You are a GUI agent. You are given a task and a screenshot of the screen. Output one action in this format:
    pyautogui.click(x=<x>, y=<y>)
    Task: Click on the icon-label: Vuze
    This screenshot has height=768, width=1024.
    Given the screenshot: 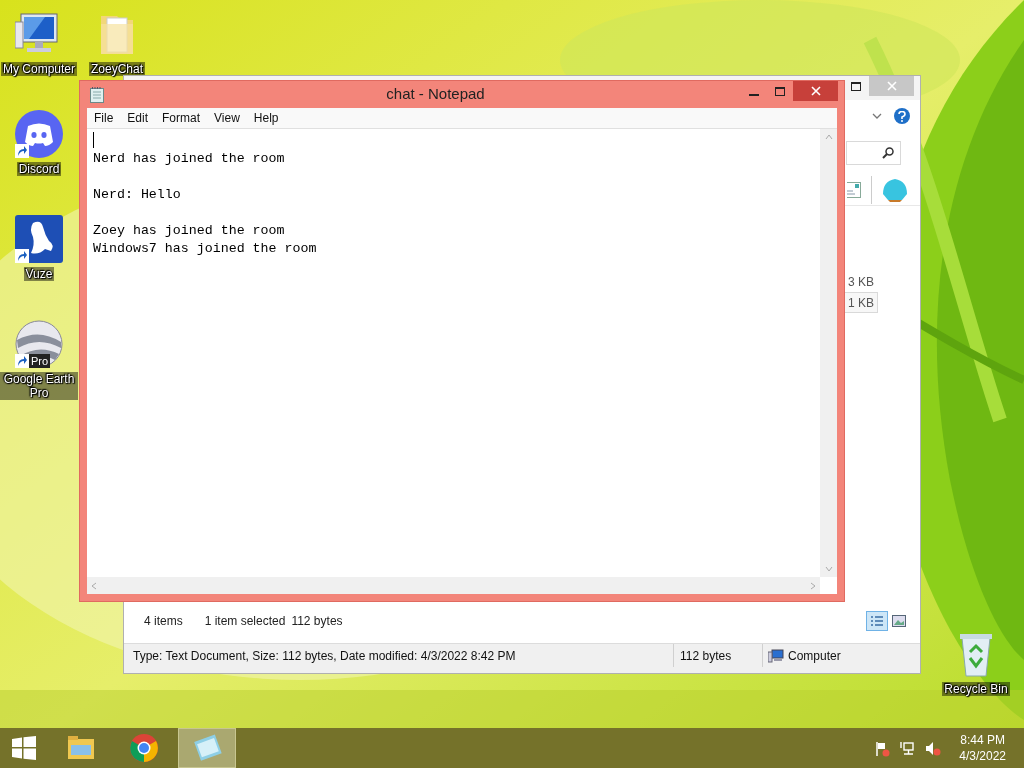 What is the action you would take?
    pyautogui.click(x=39, y=274)
    